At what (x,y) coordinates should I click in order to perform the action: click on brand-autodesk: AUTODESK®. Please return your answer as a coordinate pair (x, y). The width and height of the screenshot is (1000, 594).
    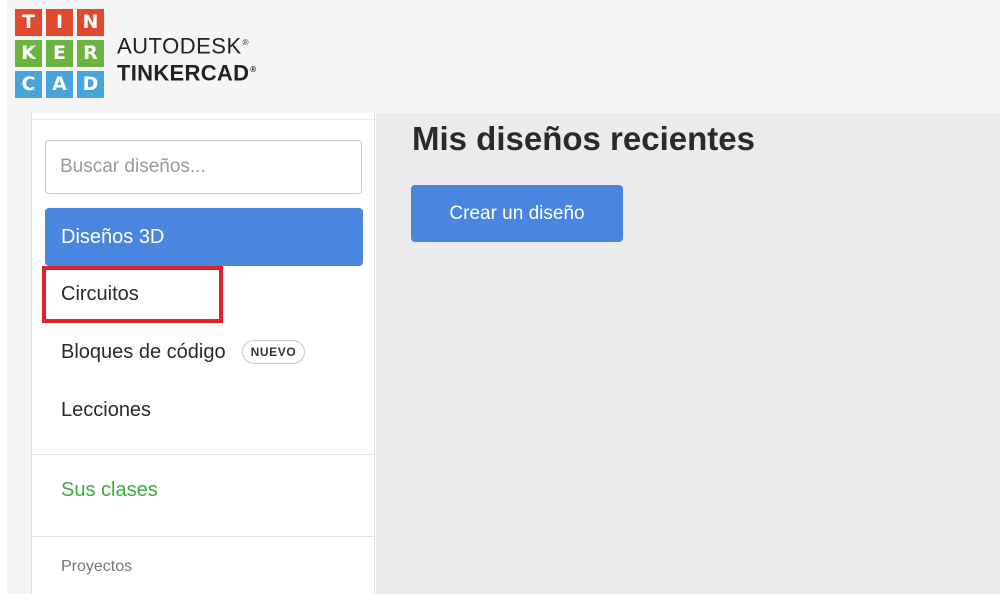
    Looking at the image, I should click on (186, 44).